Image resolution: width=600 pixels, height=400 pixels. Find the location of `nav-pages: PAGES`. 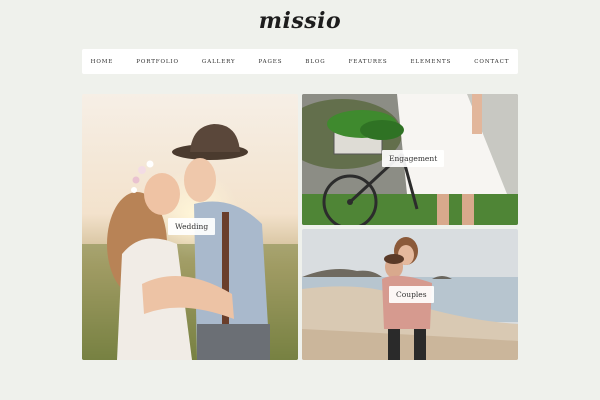

nav-pages: PAGES is located at coordinates (271, 62).